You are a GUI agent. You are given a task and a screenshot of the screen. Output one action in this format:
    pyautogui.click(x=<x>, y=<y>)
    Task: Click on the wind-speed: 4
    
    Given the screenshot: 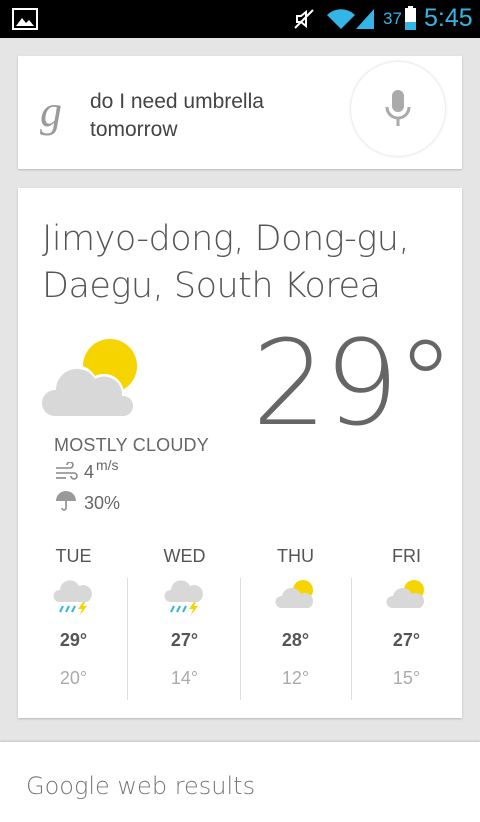 What is the action you would take?
    pyautogui.click(x=89, y=472)
    